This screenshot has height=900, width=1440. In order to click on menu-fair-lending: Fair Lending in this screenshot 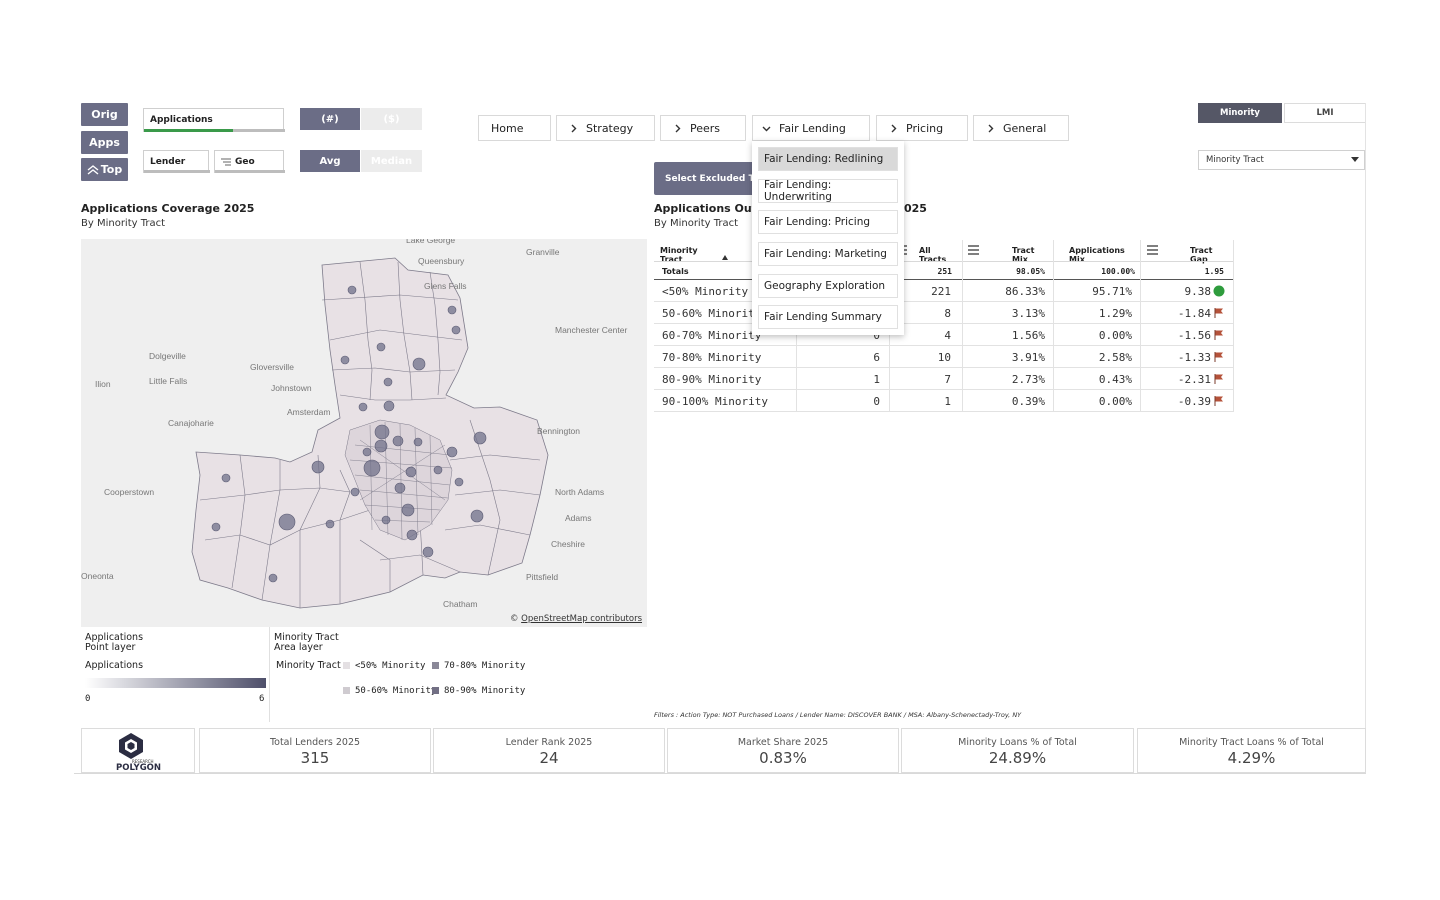, I will do `click(811, 128)`.